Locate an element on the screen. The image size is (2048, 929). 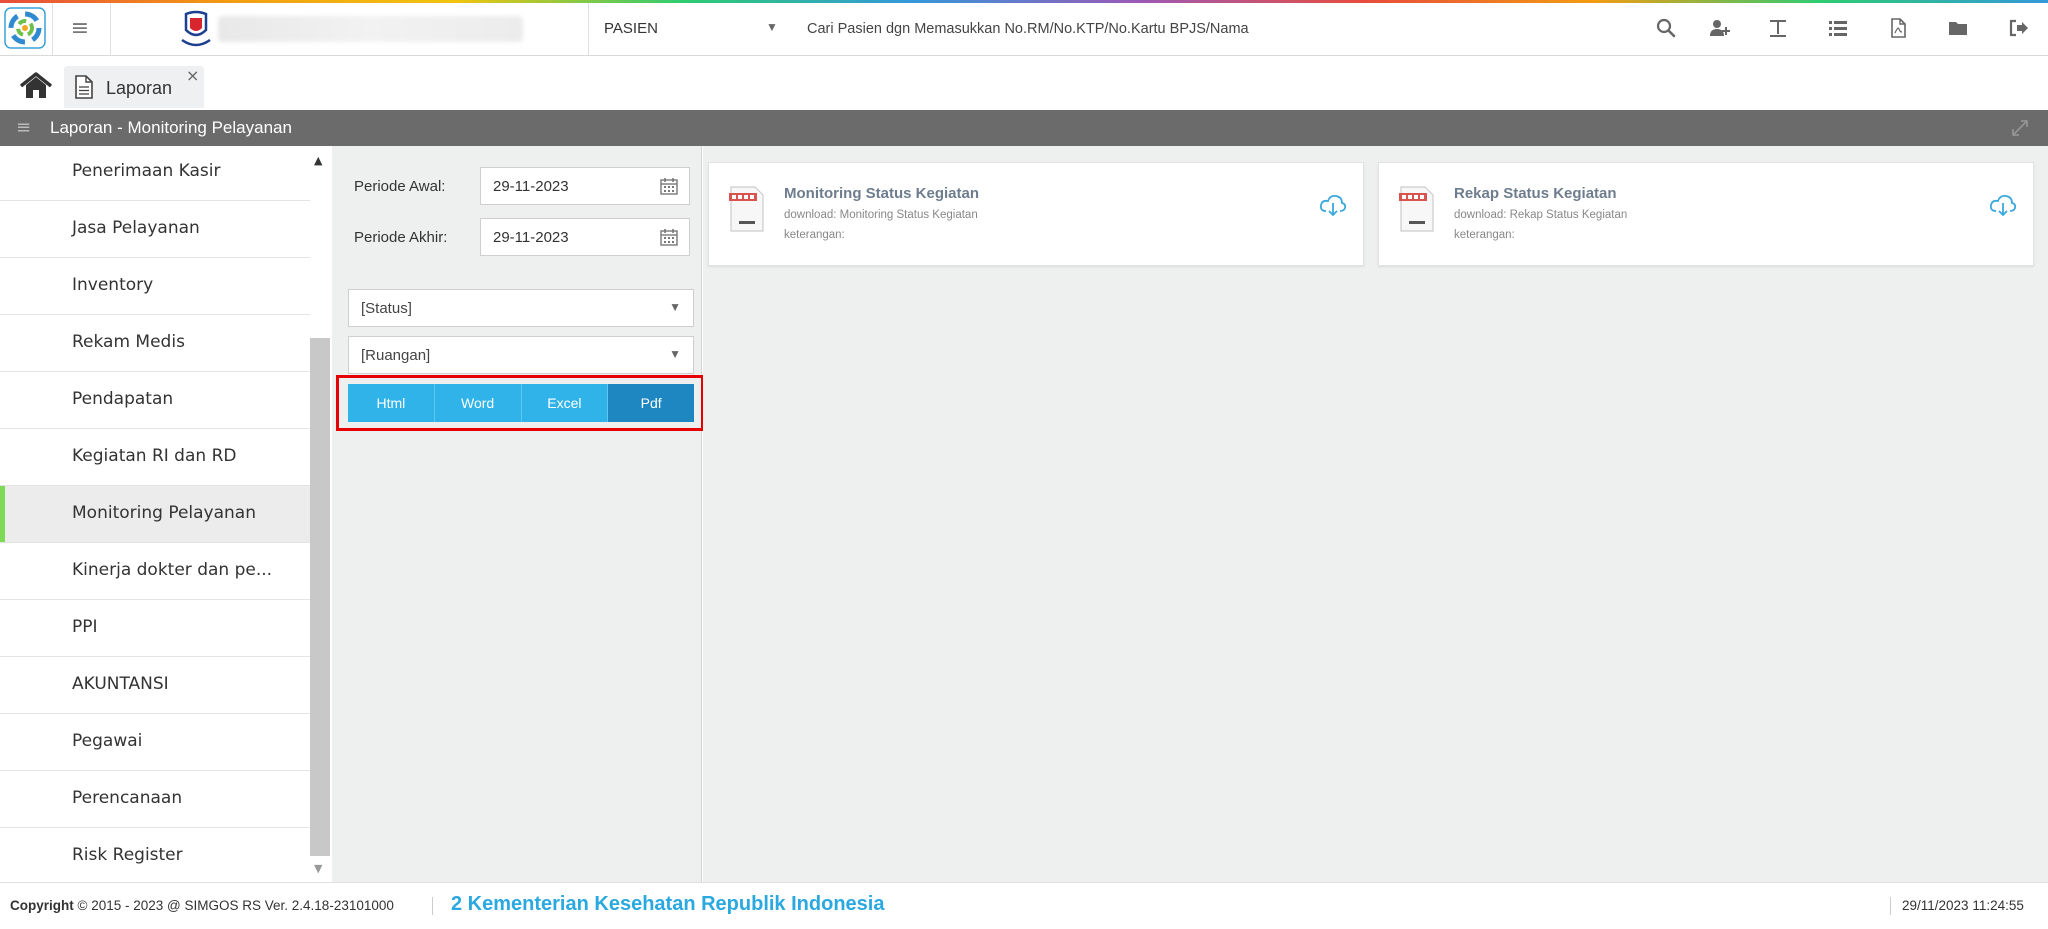
panel-title-bar: ≡ Laporan - Monitoring Pelayanan is located at coordinates (1024, 128).